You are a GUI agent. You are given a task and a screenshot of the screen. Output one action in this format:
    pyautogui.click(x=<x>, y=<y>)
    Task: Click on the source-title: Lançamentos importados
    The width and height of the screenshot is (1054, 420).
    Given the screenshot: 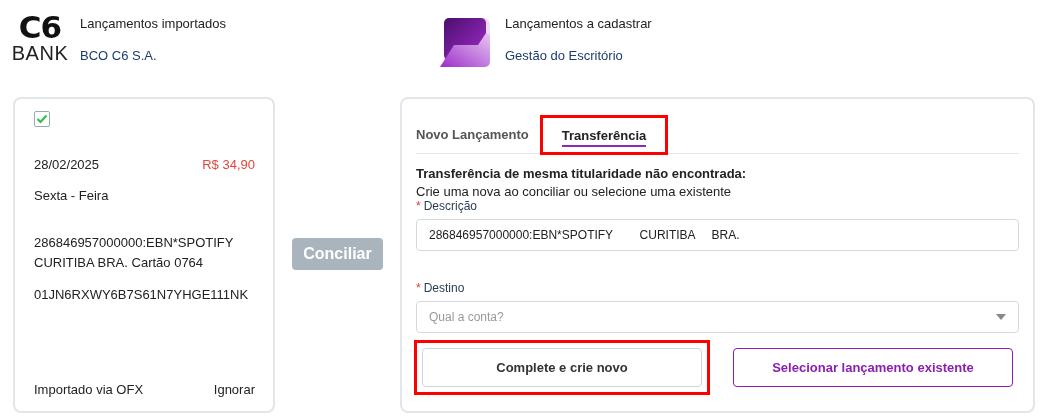 What is the action you would take?
    pyautogui.click(x=153, y=23)
    